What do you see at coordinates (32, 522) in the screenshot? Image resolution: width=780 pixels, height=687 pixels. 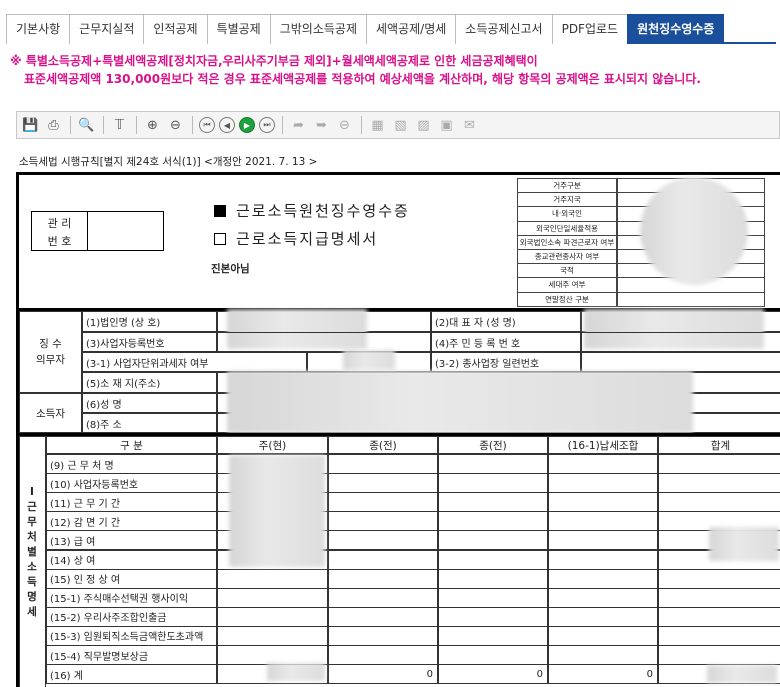 I see `vertical-char: 무` at bounding box center [32, 522].